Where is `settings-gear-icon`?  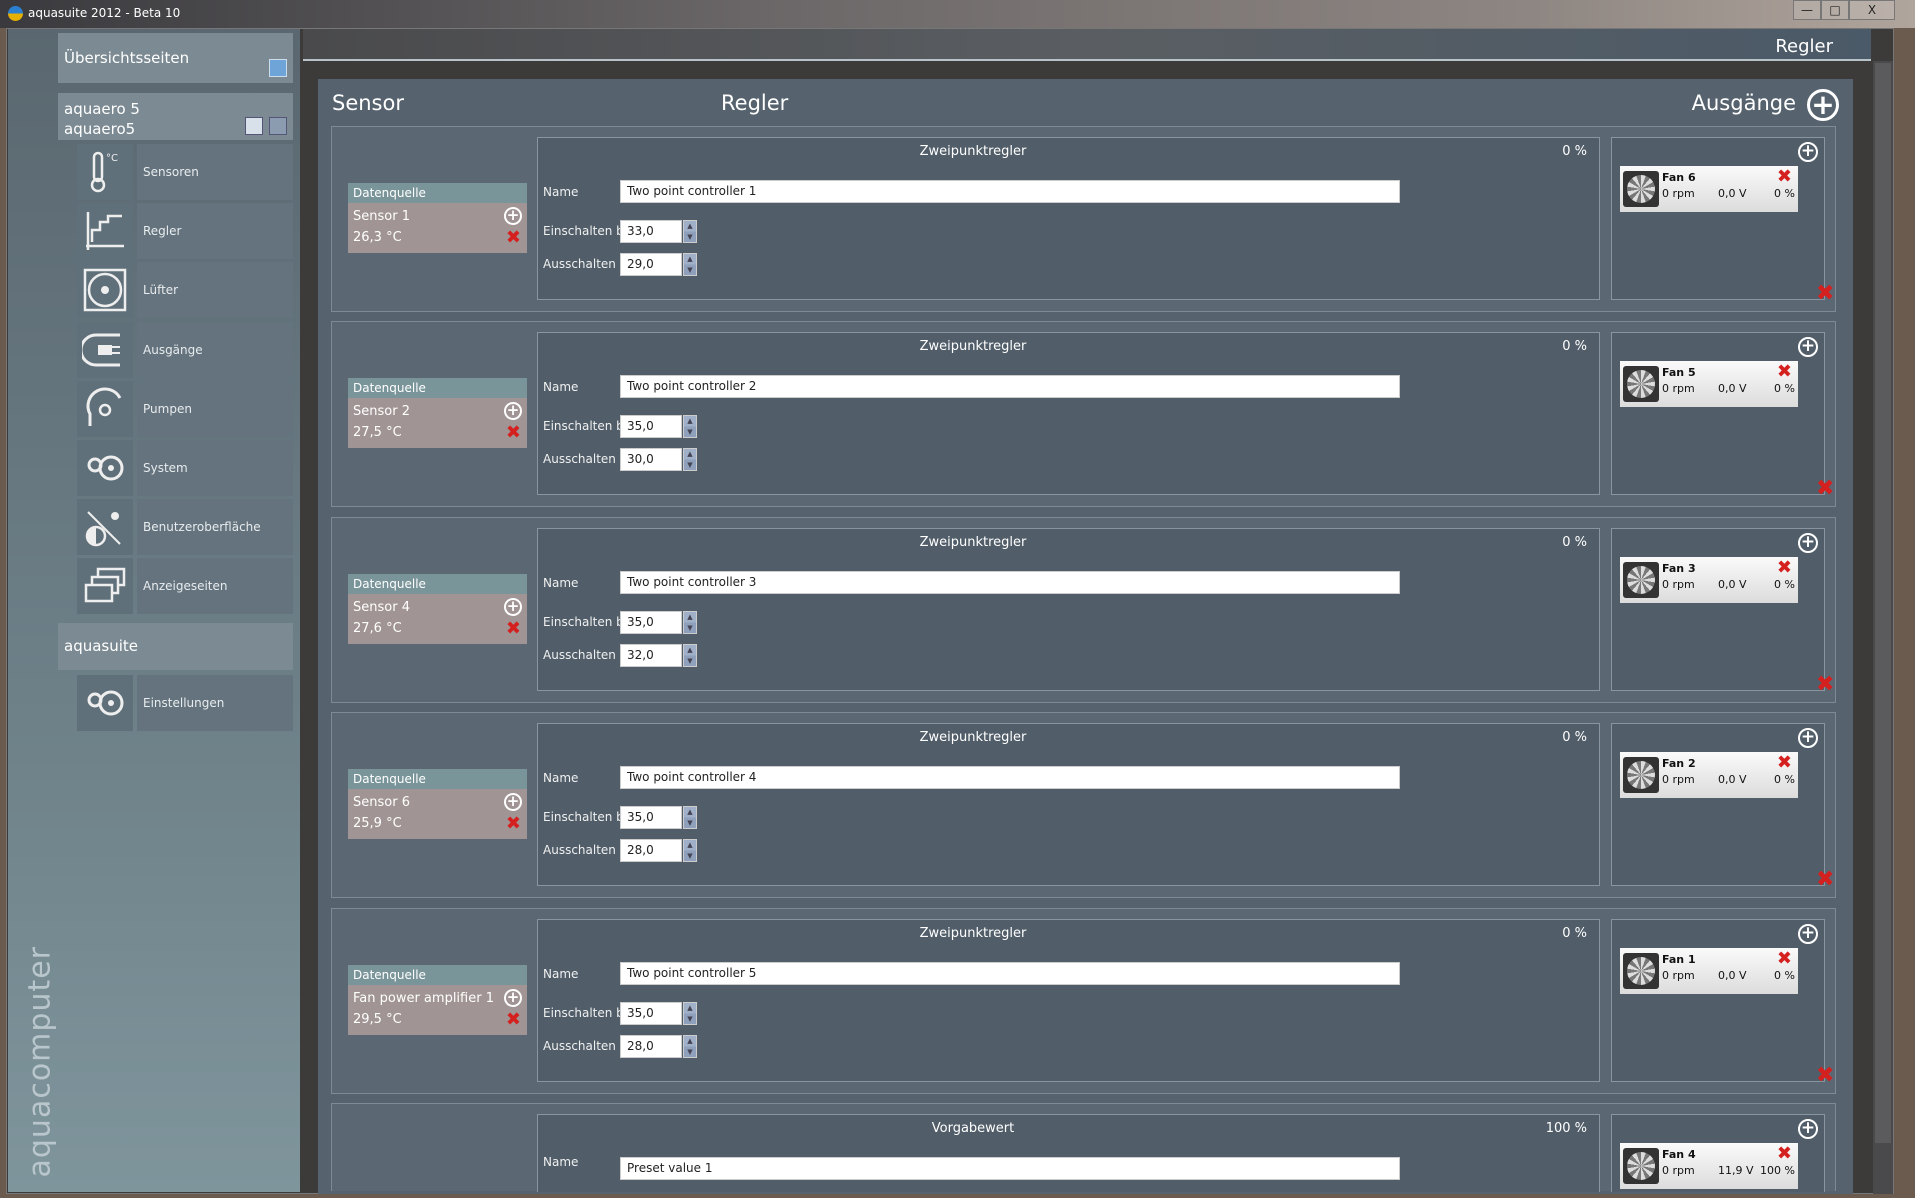 settings-gear-icon is located at coordinates (278, 126).